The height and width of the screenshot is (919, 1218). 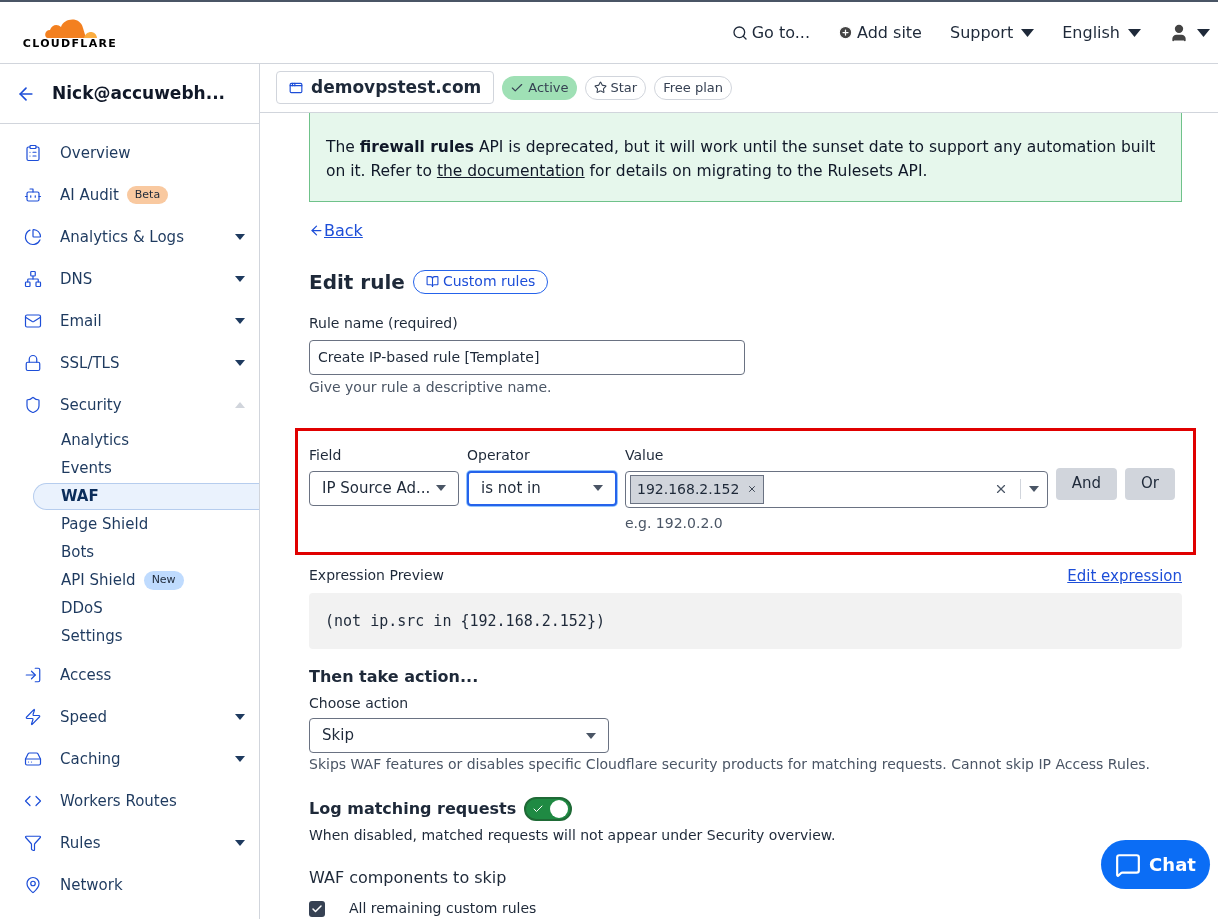 What do you see at coordinates (573, 835) in the screenshot?
I see `help-text: When disabled, matched requests will not appear under Security overview.` at bounding box center [573, 835].